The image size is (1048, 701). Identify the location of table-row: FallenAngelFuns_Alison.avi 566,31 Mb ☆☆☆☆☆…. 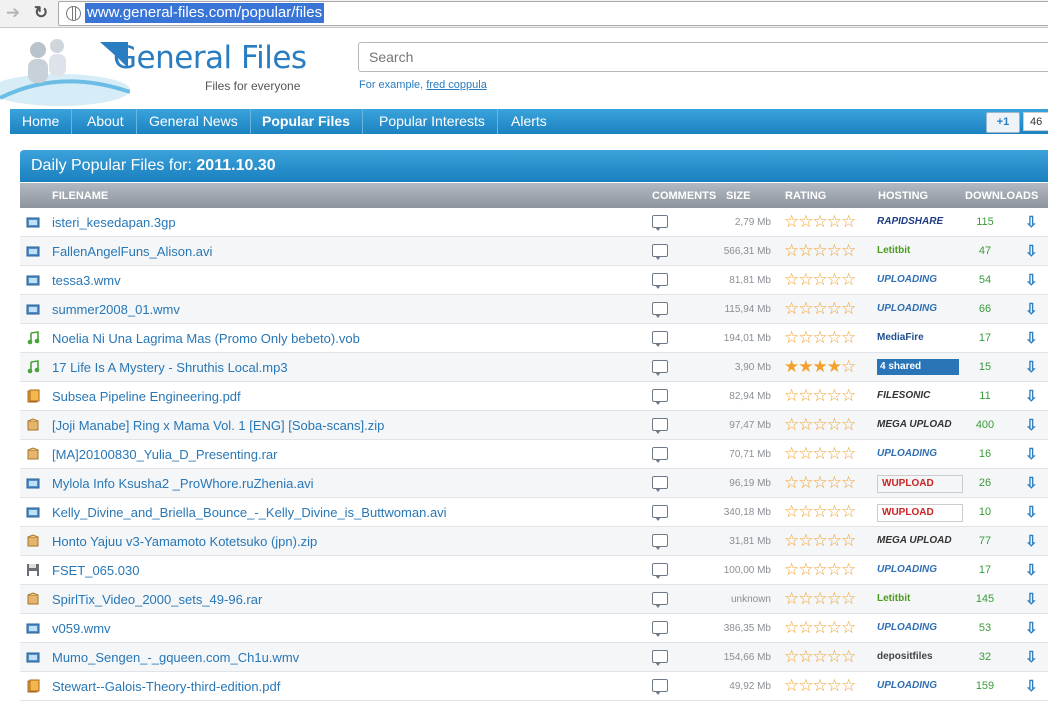
(534, 251).